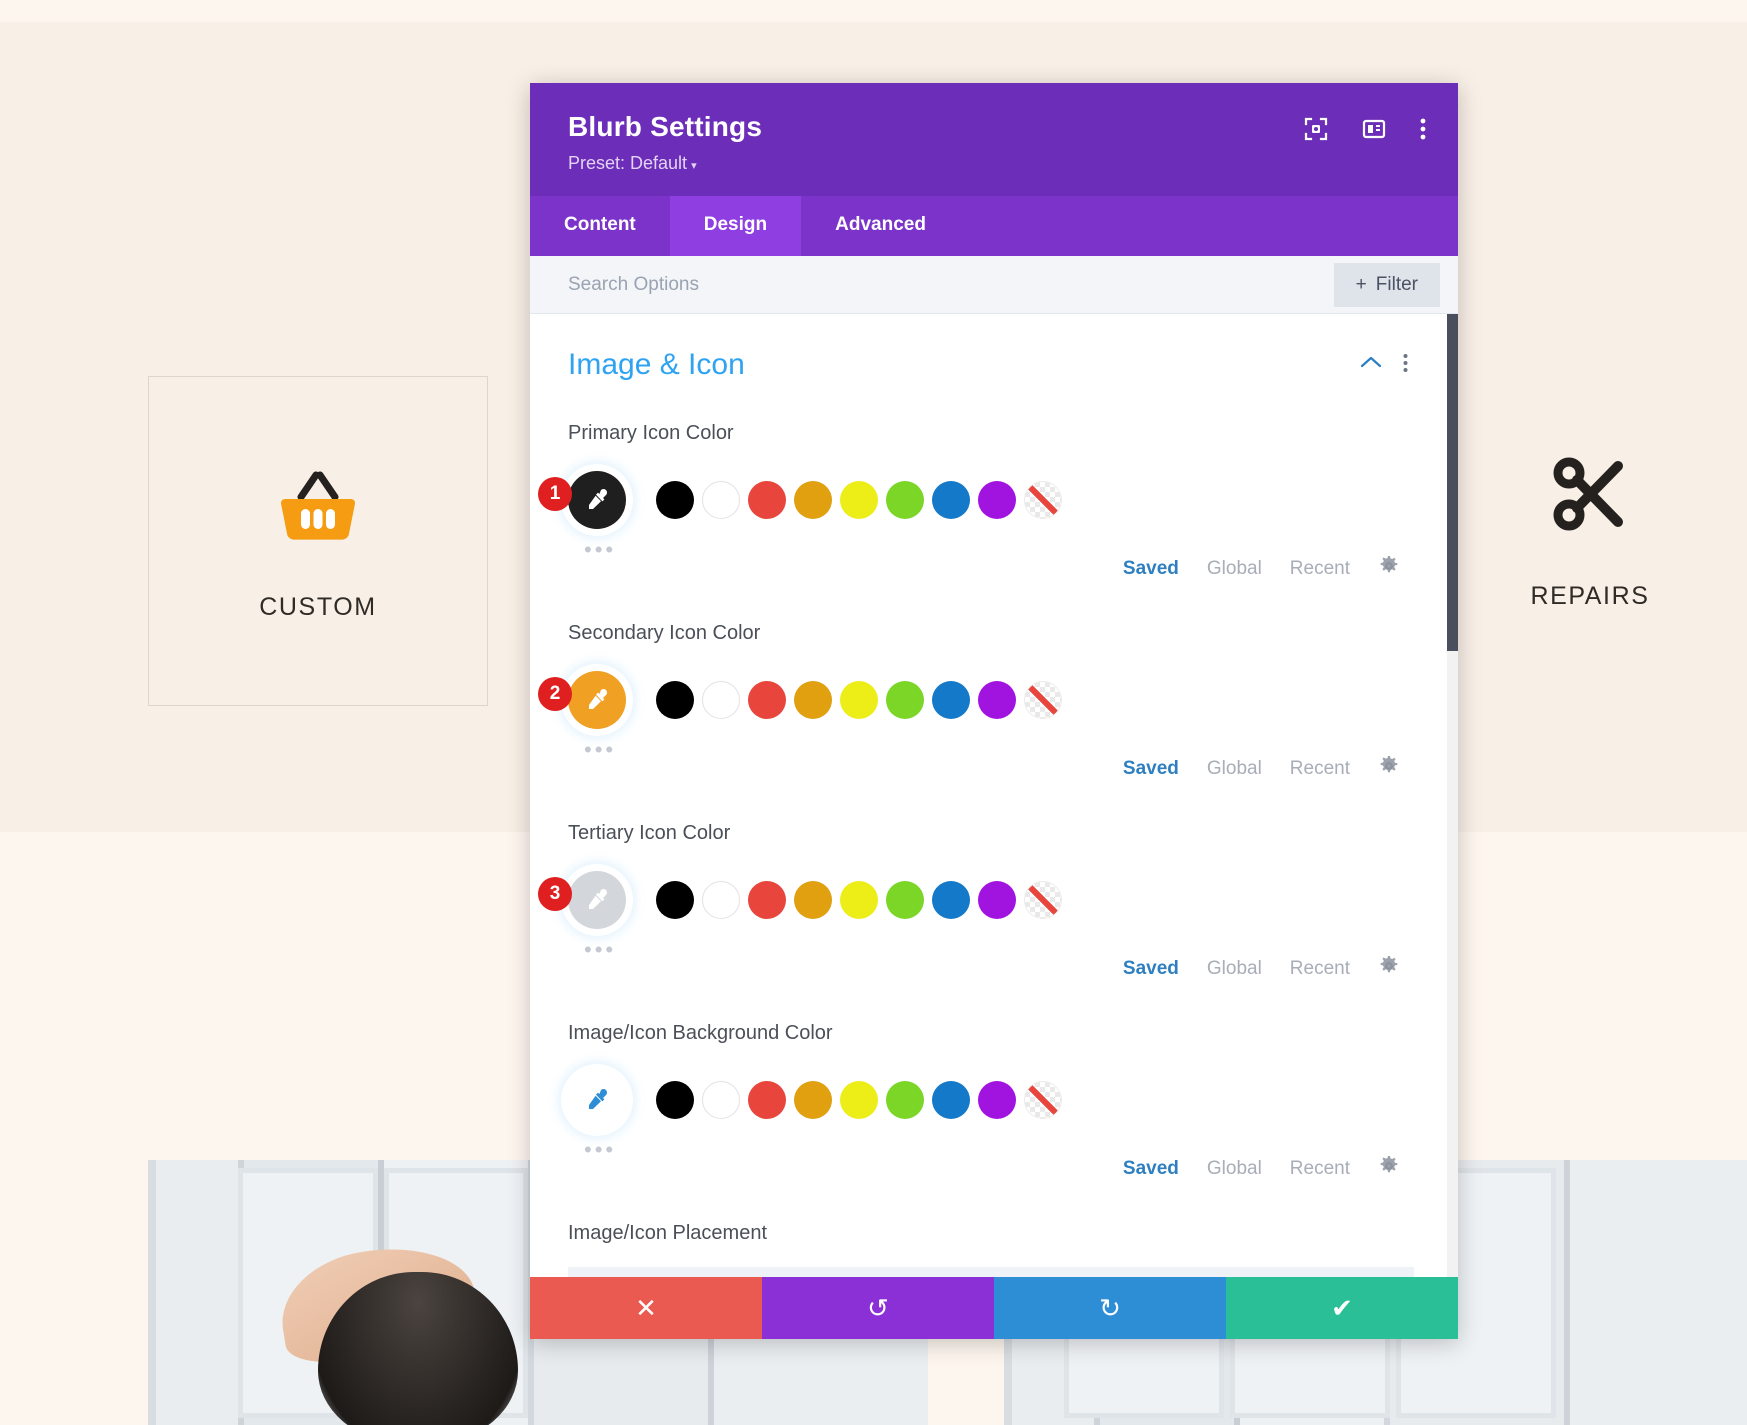  What do you see at coordinates (600, 226) in the screenshot?
I see `tab-content: Content` at bounding box center [600, 226].